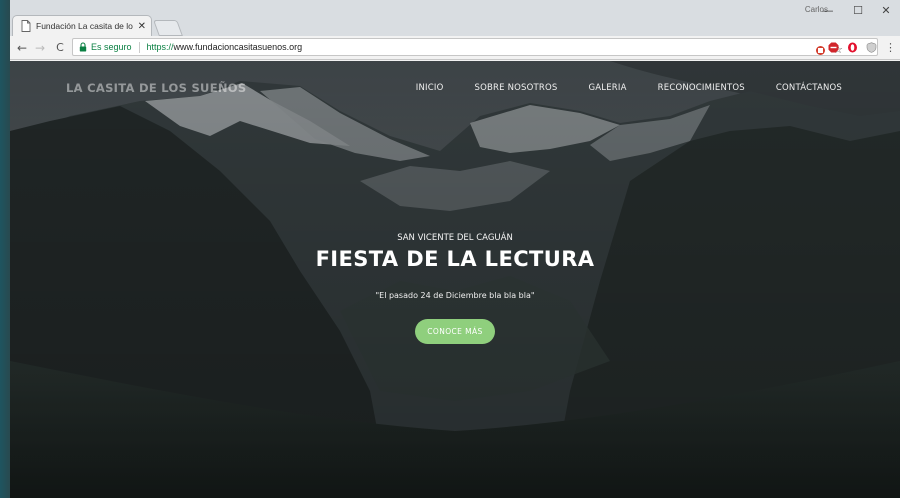 The image size is (900, 498). I want to click on hero-title: FIESTA DE LA LECTURA, so click(455, 259).